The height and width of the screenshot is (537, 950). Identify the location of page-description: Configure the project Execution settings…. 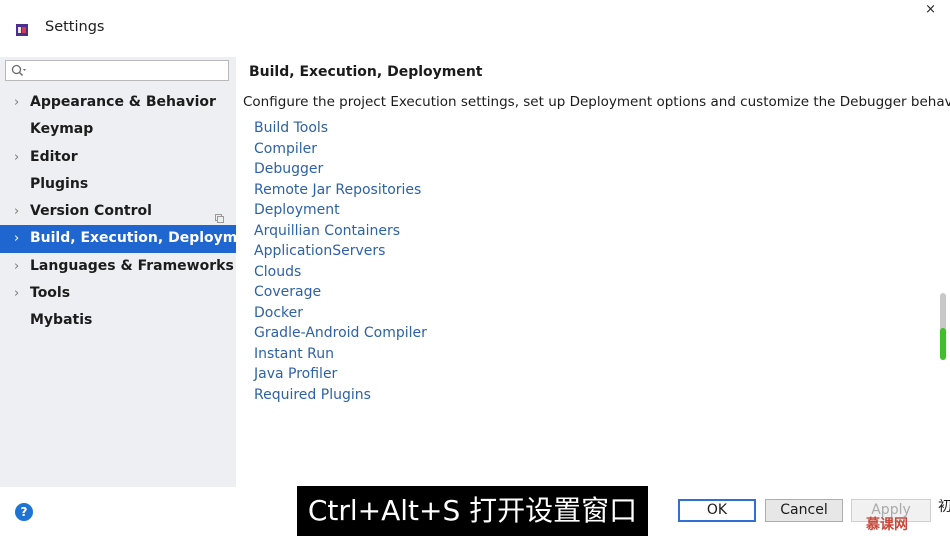
(596, 102).